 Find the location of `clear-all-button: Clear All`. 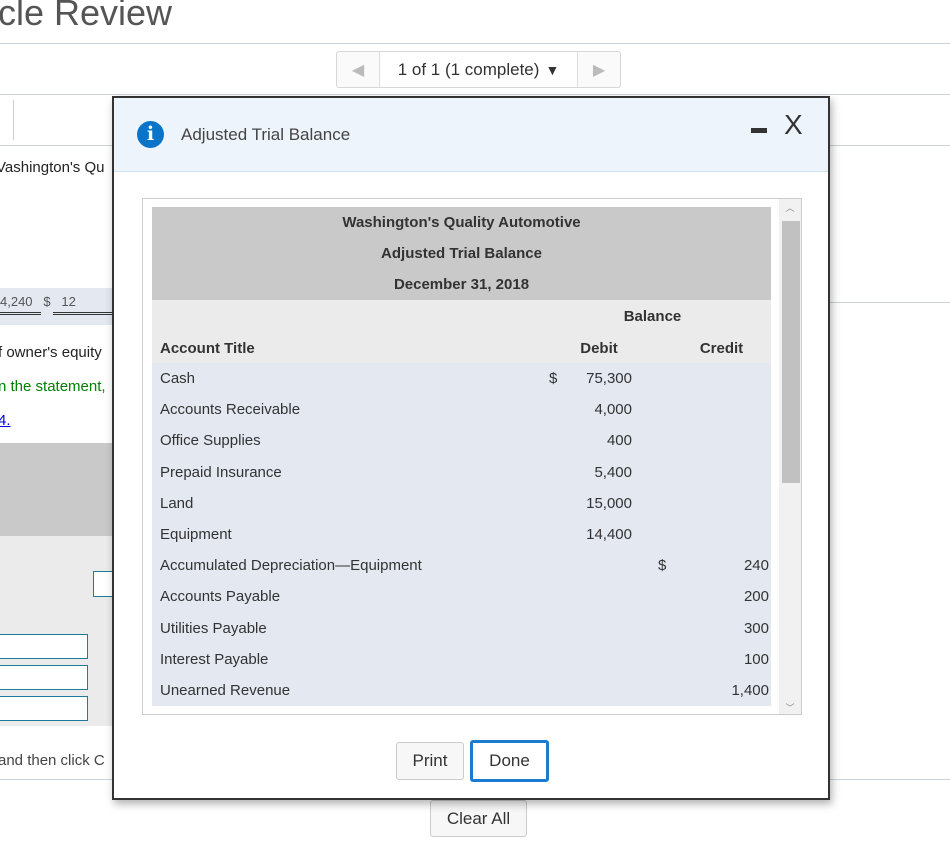

clear-all-button: Clear All is located at coordinates (478, 818).